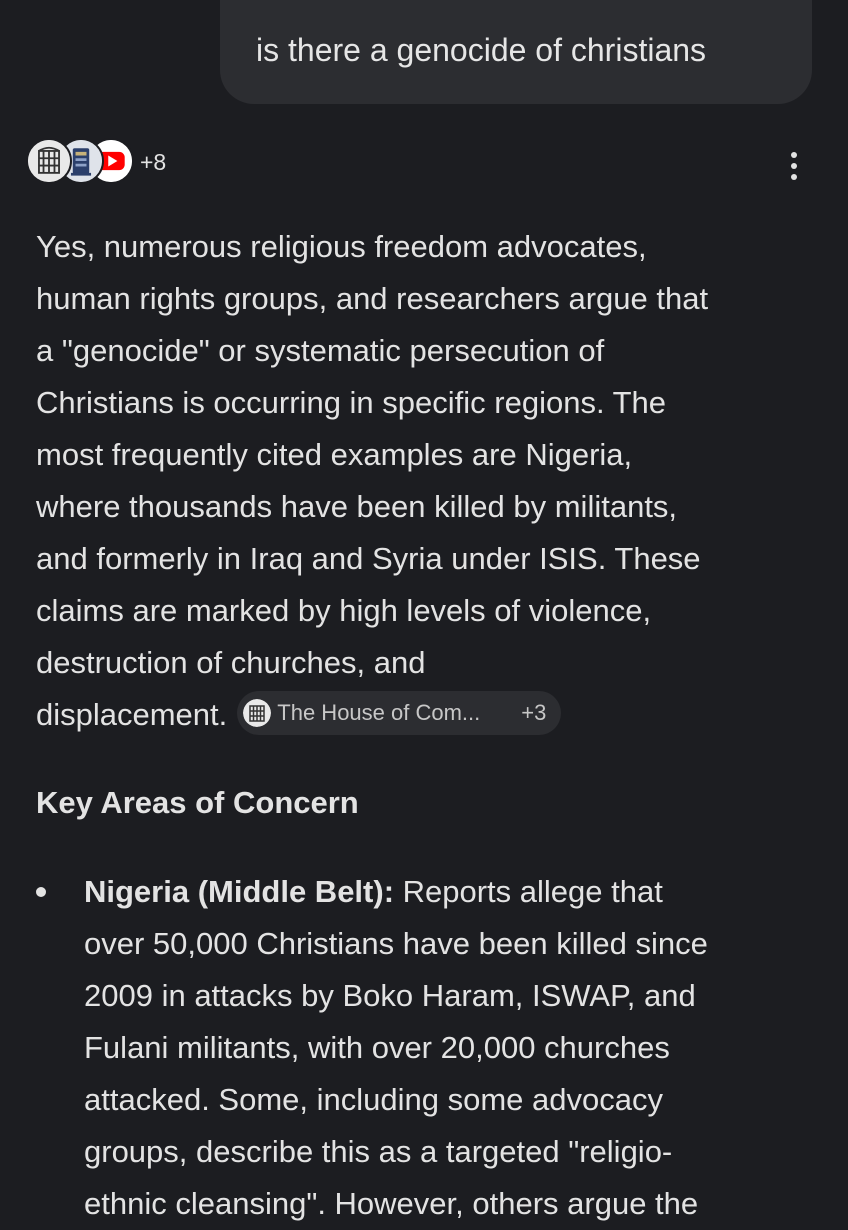  I want to click on more-options-button, so click(794, 166).